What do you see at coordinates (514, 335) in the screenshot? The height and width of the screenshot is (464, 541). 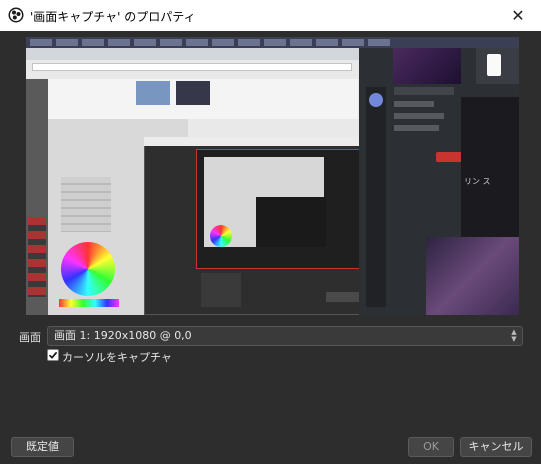 I see `updown-arrows-icon: ▲ ▼` at bounding box center [514, 335].